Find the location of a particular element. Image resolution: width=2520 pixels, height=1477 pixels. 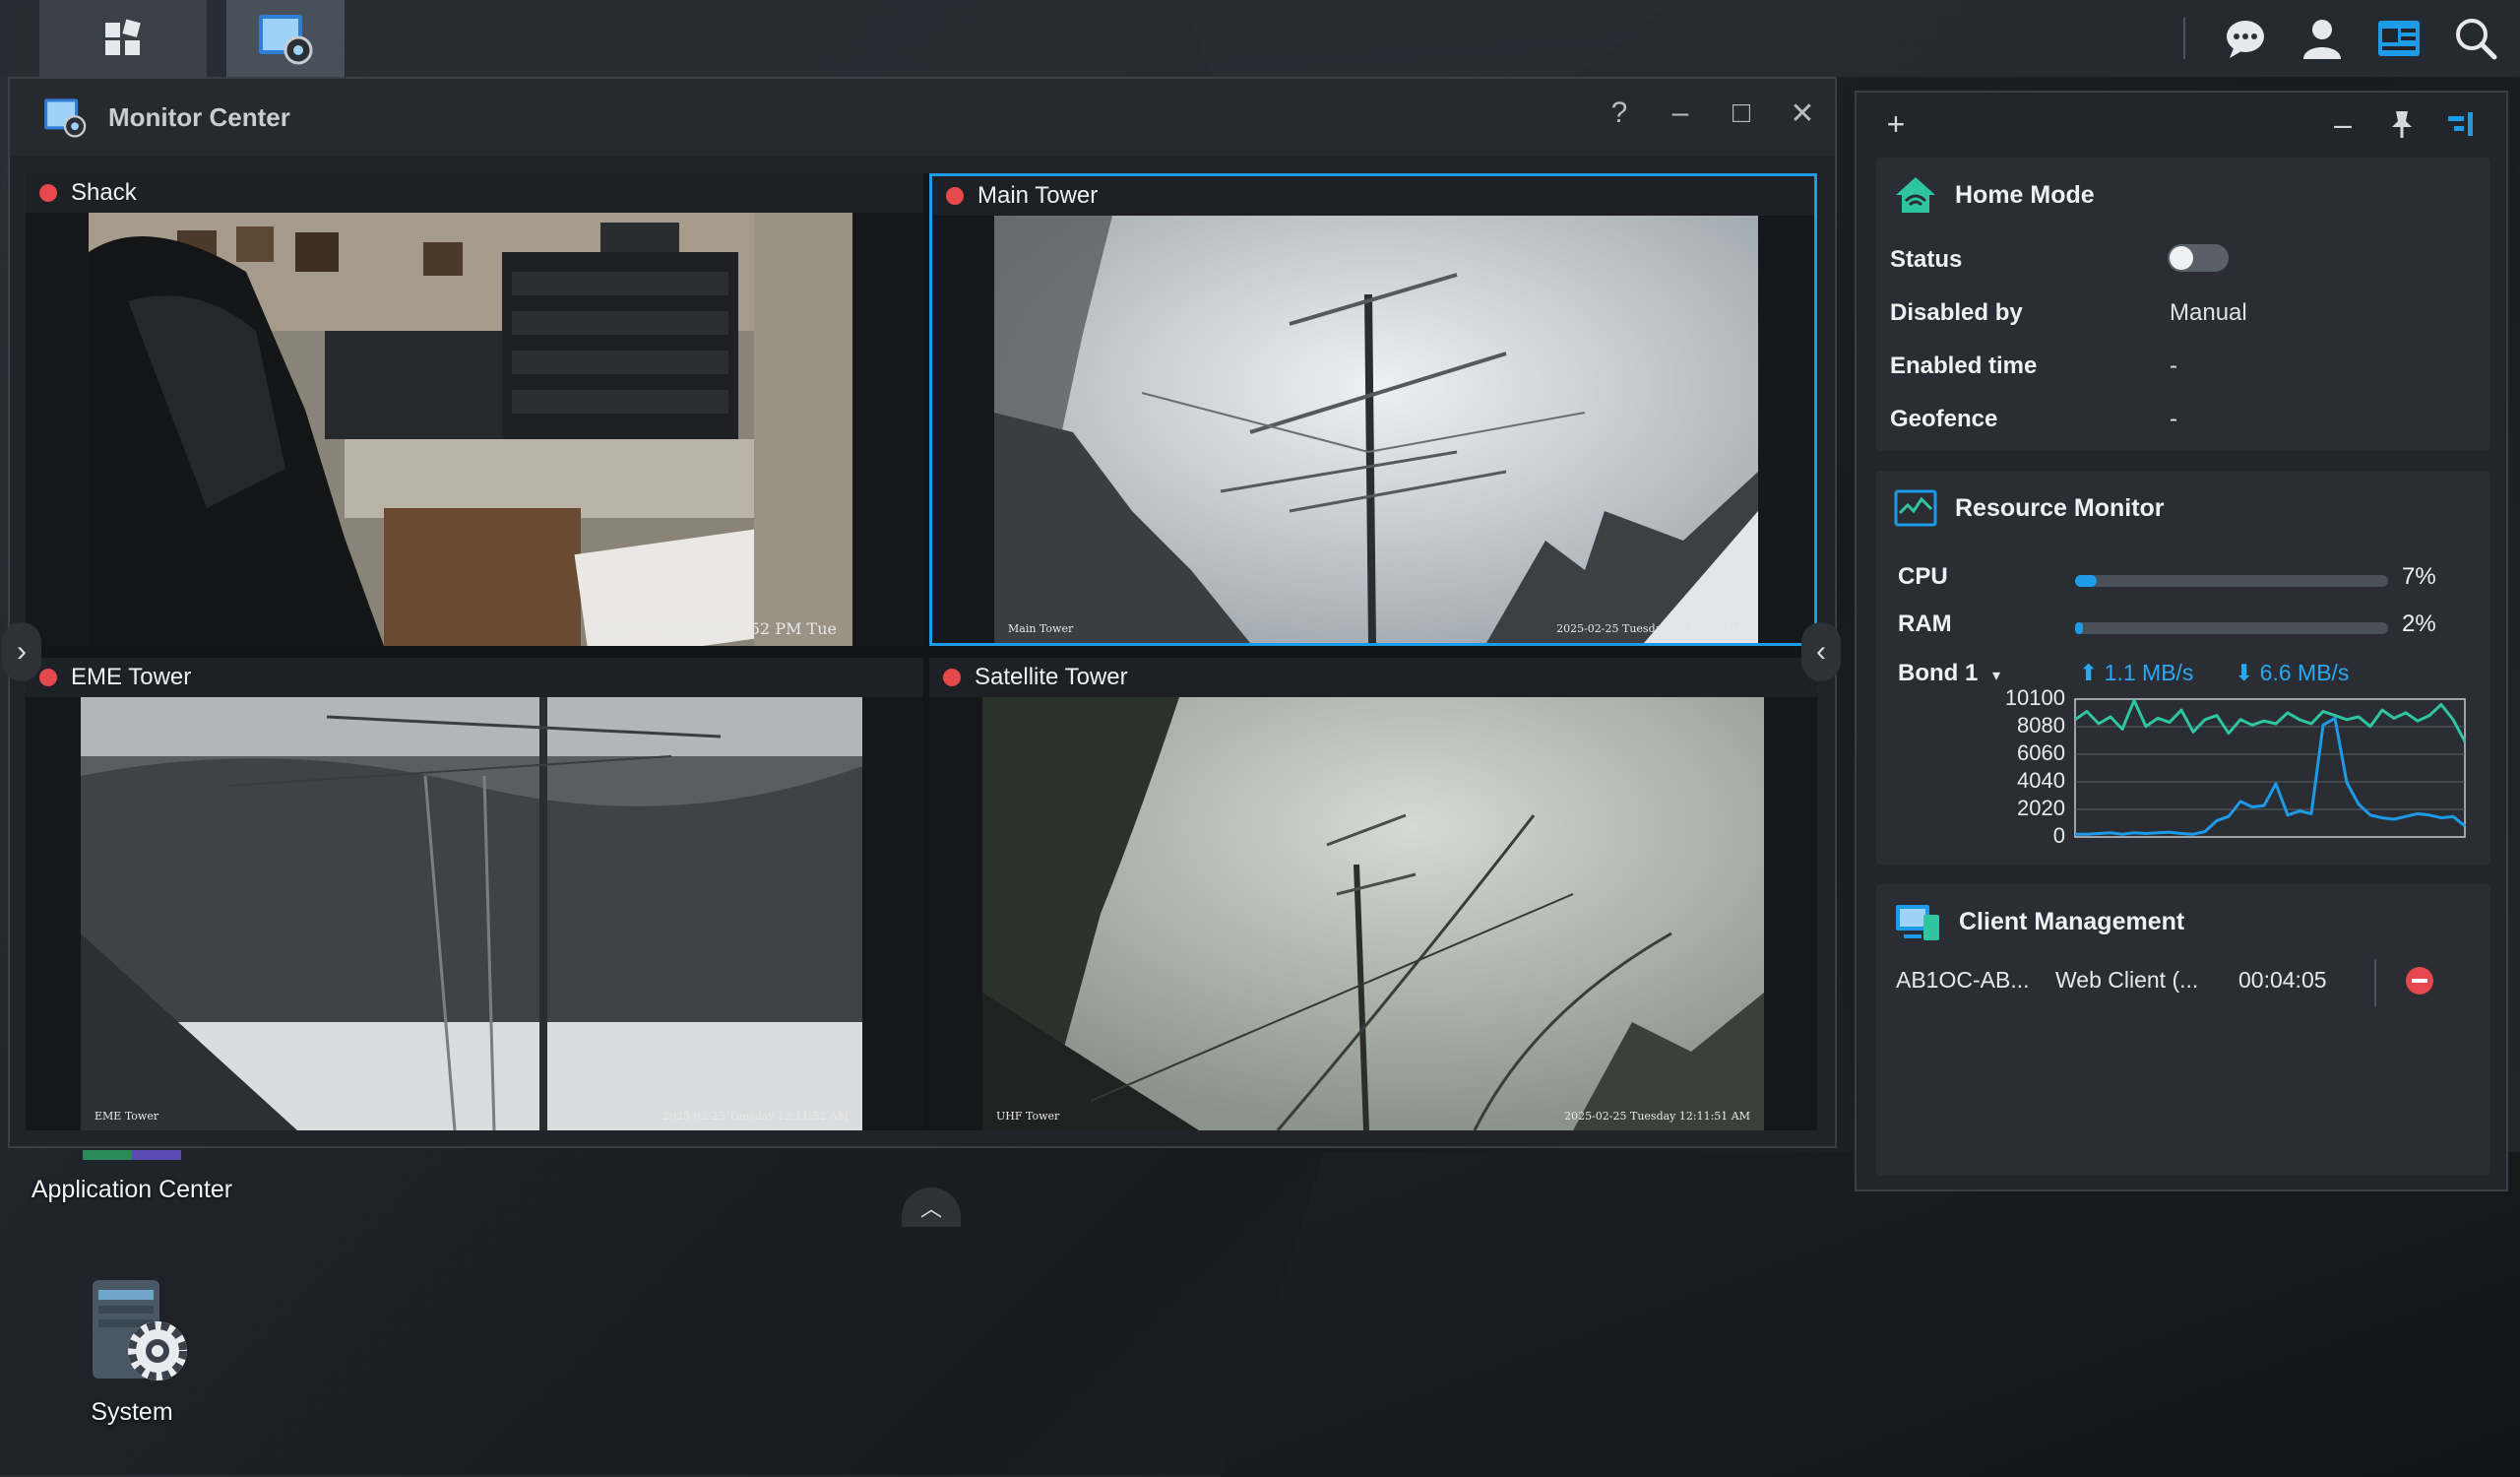

expand-toolbar-button: ︿ is located at coordinates (931, 1208).